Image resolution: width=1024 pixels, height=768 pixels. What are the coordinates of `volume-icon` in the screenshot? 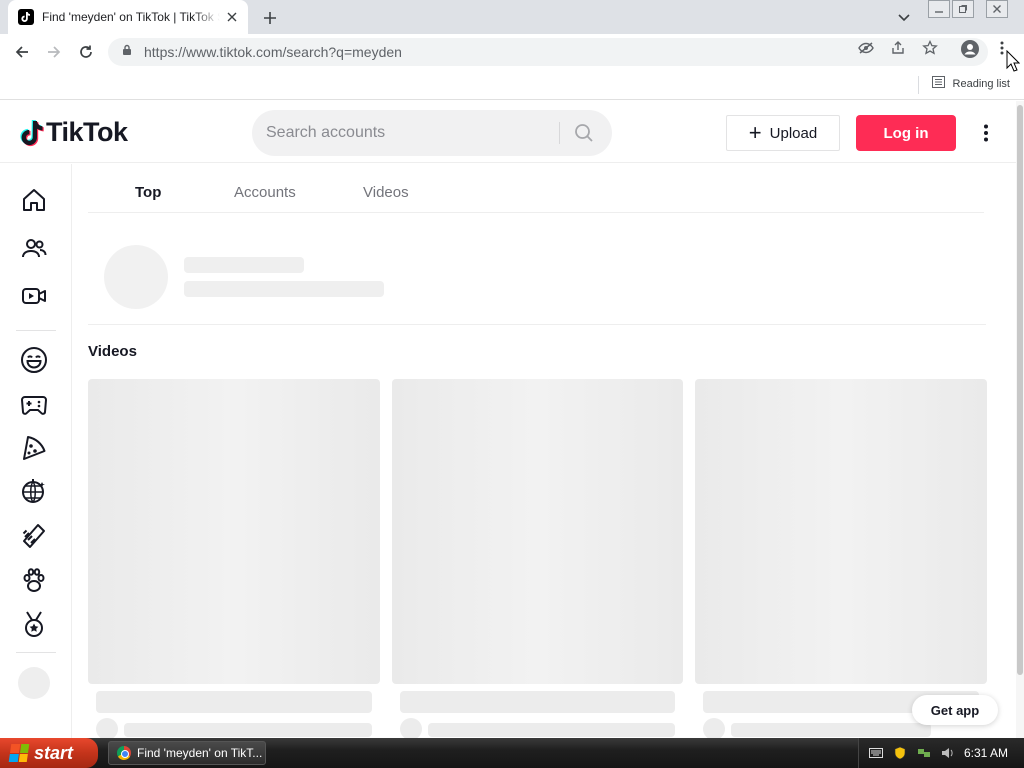 It's located at (948, 753).